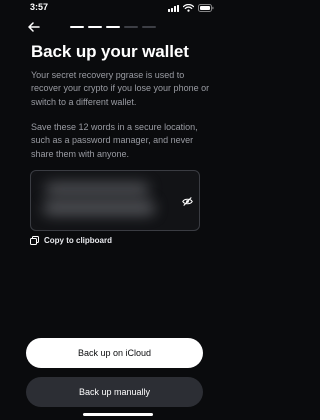 This screenshot has height=420, width=320. What do you see at coordinates (118, 414) in the screenshot?
I see `home-indicator` at bounding box center [118, 414].